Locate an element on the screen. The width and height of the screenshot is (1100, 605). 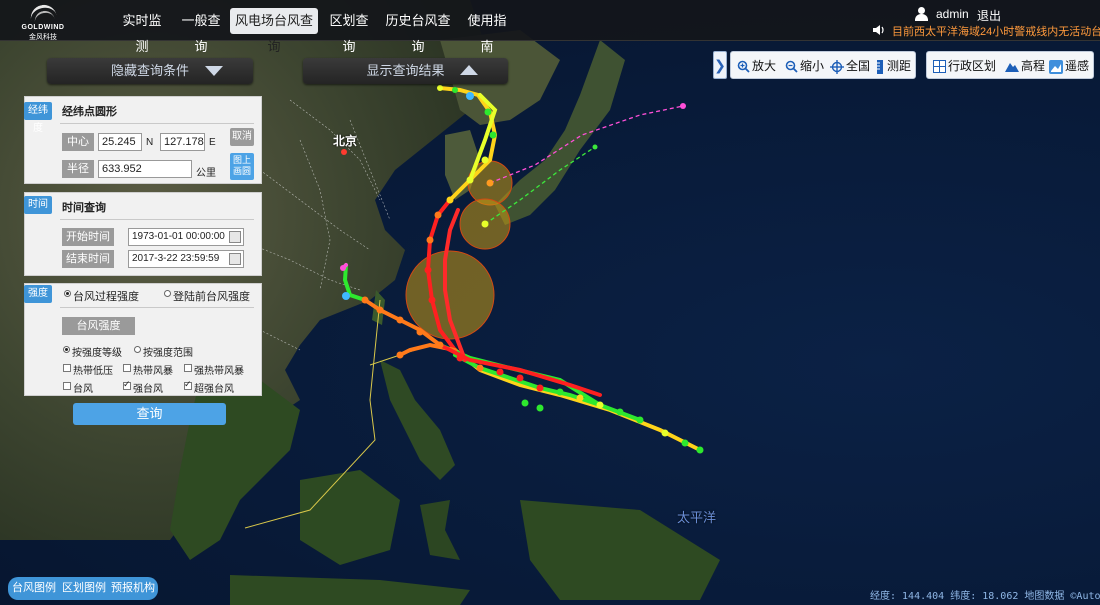
radius-label: 半径 is located at coordinates (78, 169).